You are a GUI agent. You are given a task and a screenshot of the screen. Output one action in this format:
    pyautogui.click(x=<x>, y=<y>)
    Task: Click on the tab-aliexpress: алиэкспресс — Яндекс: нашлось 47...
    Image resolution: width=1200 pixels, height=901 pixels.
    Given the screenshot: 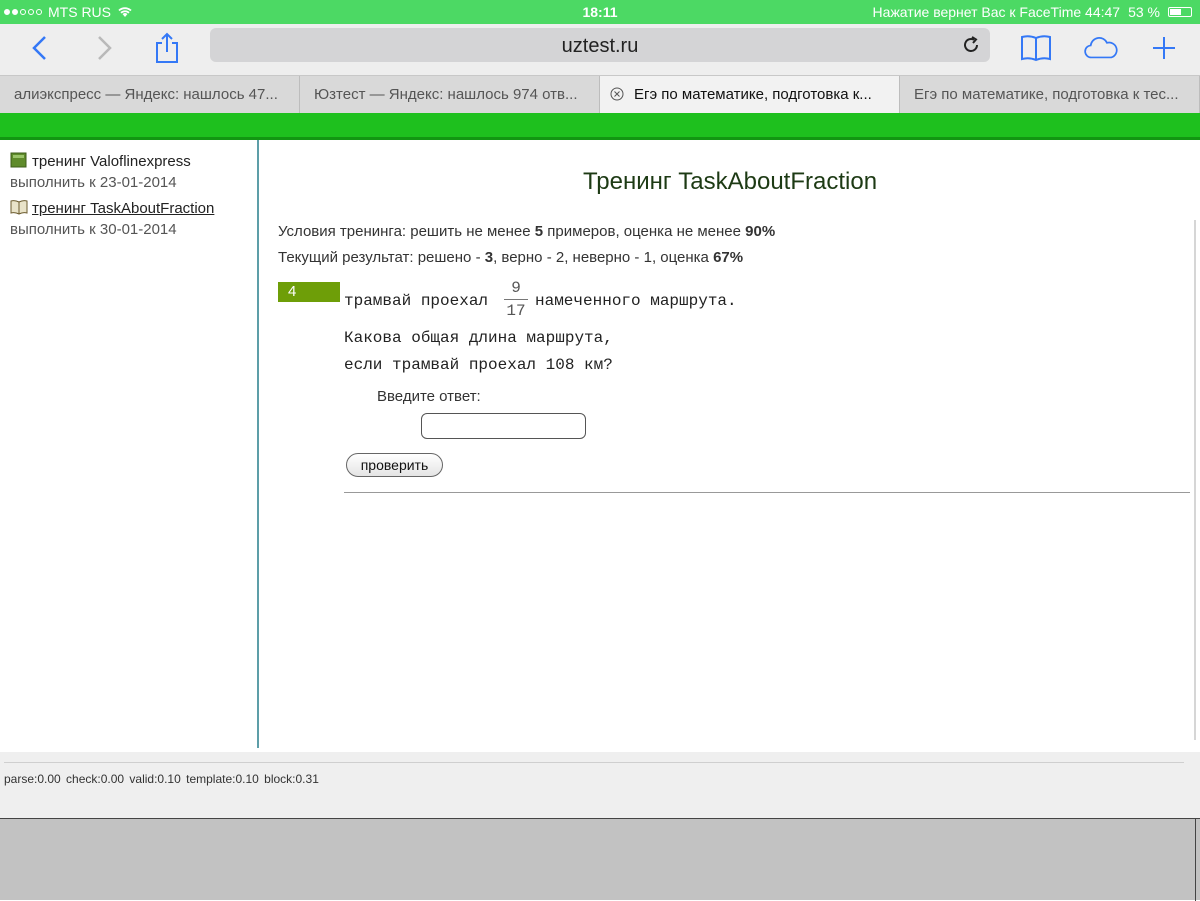 What is the action you would take?
    pyautogui.click(x=150, y=94)
    